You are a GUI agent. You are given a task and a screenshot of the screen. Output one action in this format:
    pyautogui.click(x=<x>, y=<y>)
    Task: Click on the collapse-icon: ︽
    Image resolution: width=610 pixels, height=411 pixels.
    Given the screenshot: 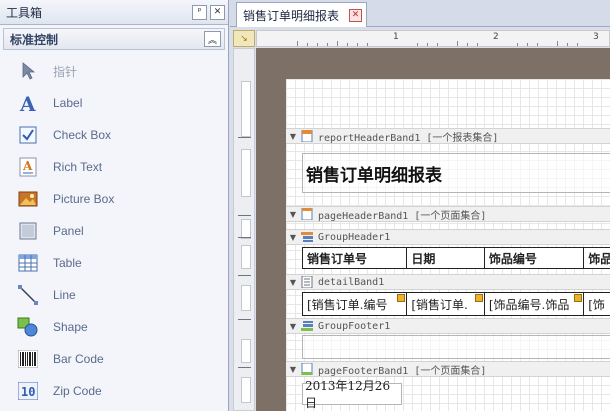 What is the action you would take?
    pyautogui.click(x=212, y=39)
    